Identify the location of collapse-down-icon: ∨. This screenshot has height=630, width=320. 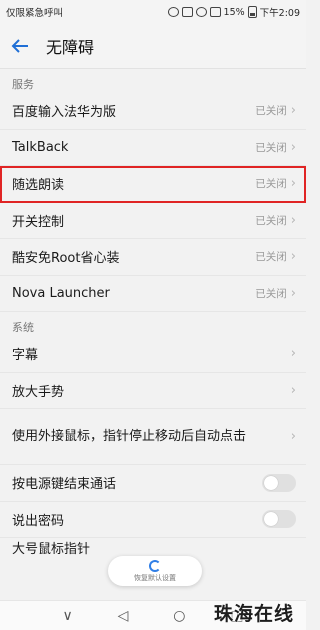
(67, 616).